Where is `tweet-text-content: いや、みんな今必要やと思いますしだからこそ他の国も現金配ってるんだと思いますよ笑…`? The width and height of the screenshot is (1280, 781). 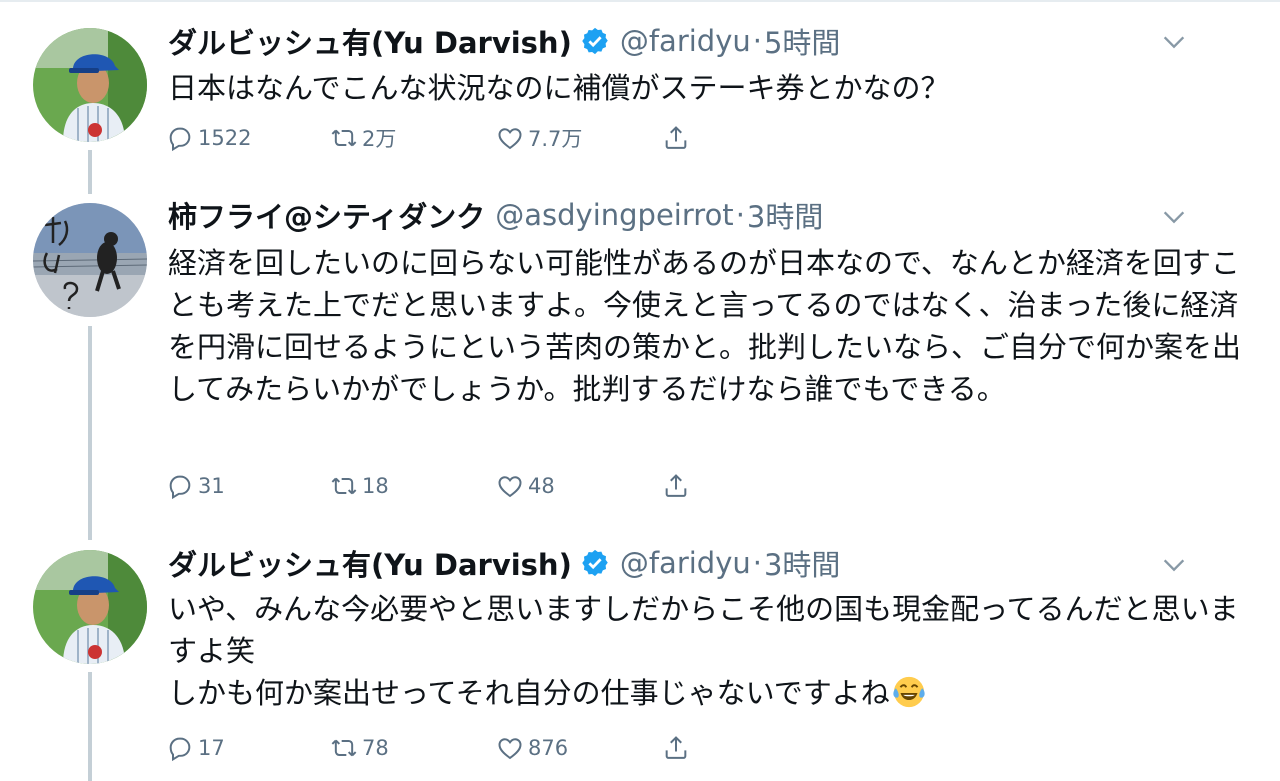
tweet-text-content: いや、みんな今必要やと思いますしだからこそ他の国も現金配ってるんだと思いますよ笑… is located at coordinates (703, 651).